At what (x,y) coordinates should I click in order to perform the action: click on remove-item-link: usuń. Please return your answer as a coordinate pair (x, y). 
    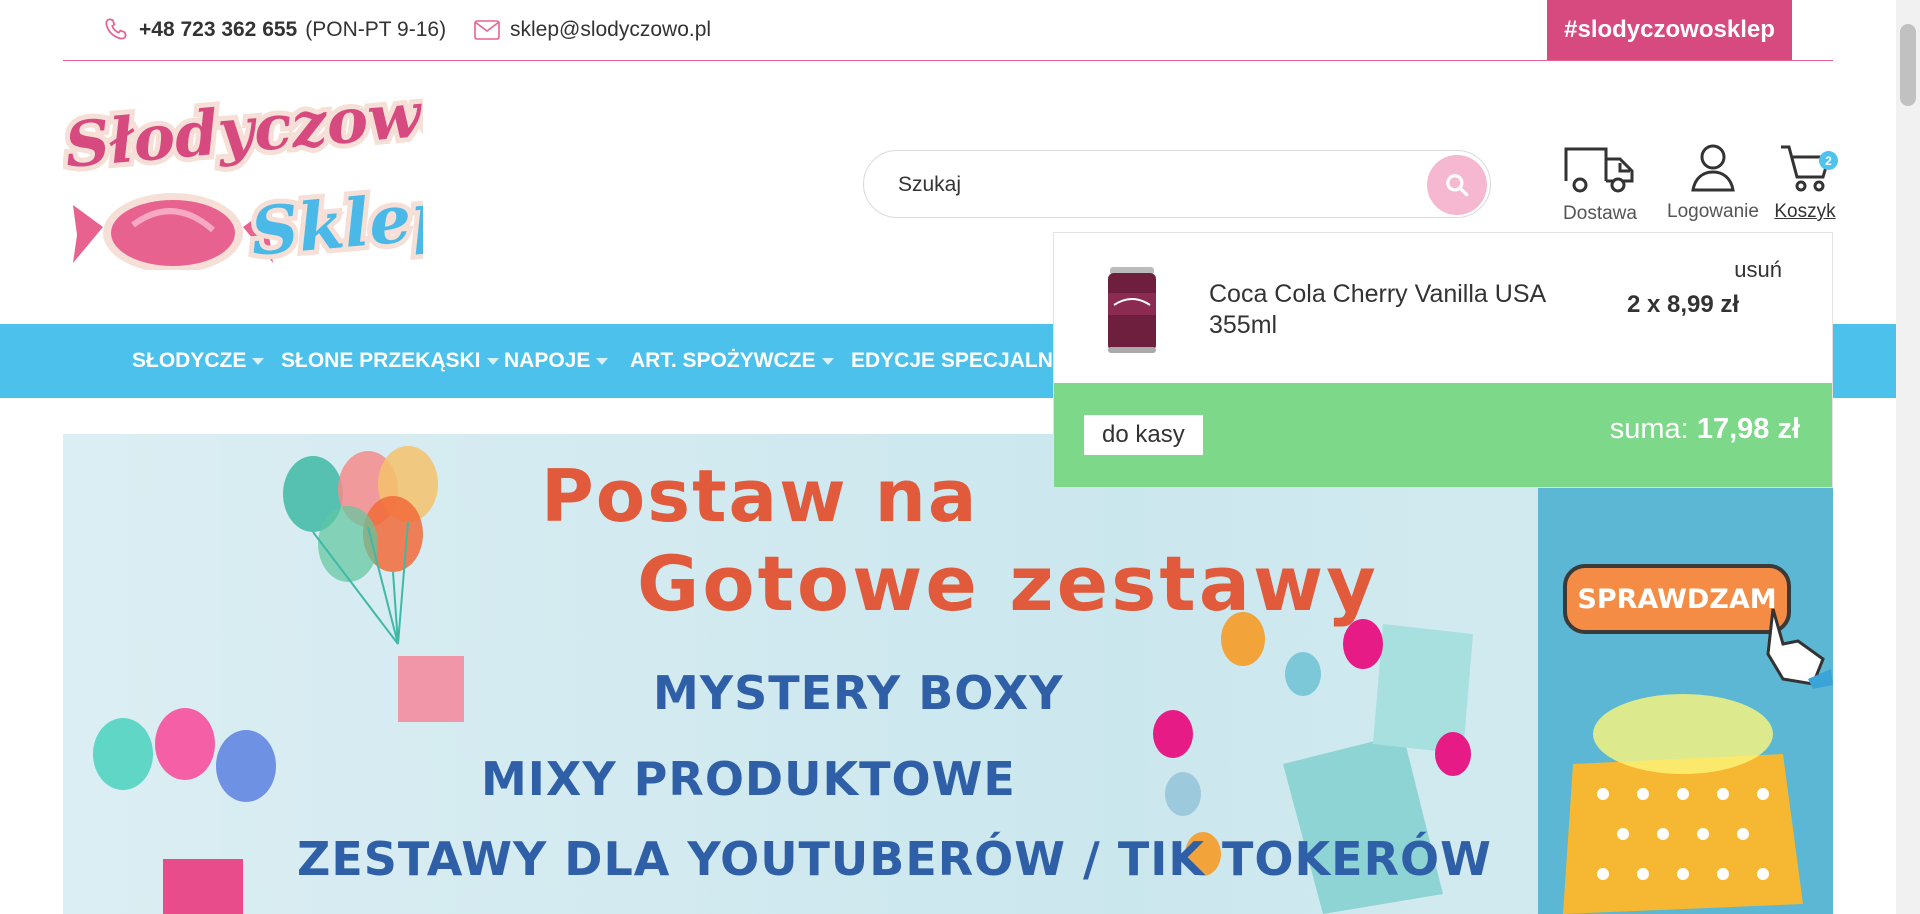
    Looking at the image, I should click on (1758, 270).